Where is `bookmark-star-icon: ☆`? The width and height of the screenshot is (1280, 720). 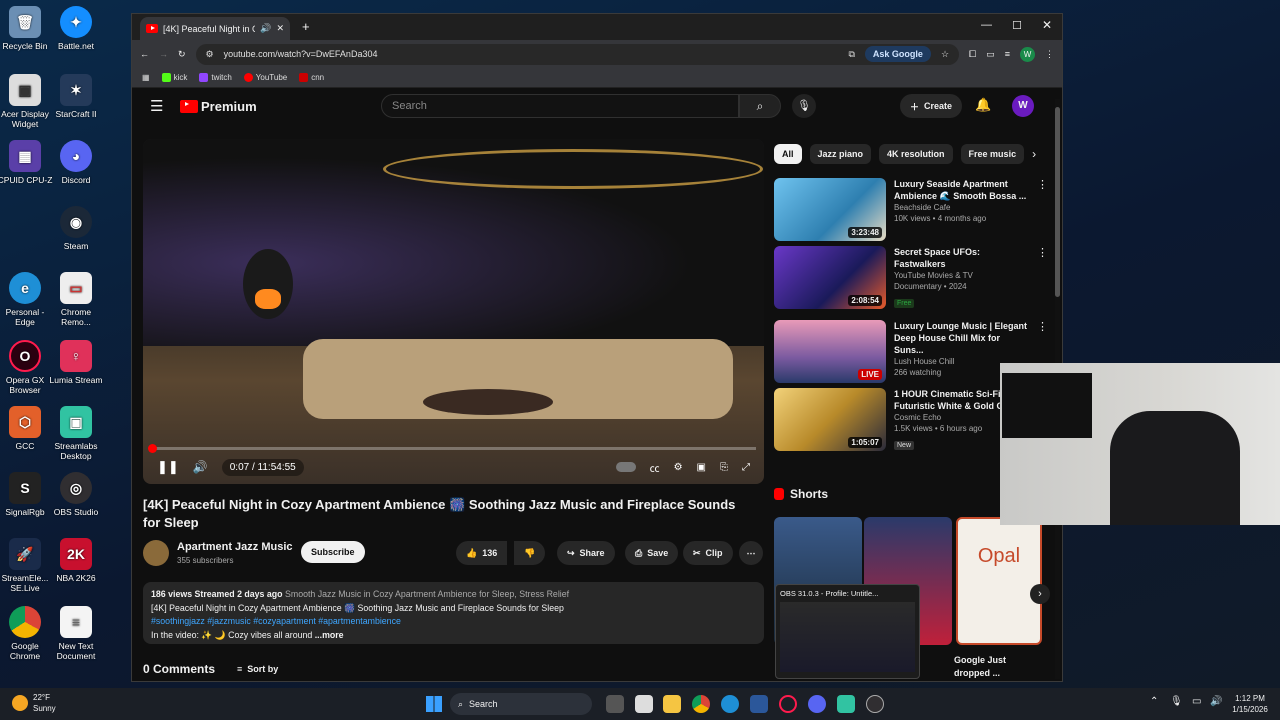
bookmark-star-icon: ☆ is located at coordinates (945, 54).